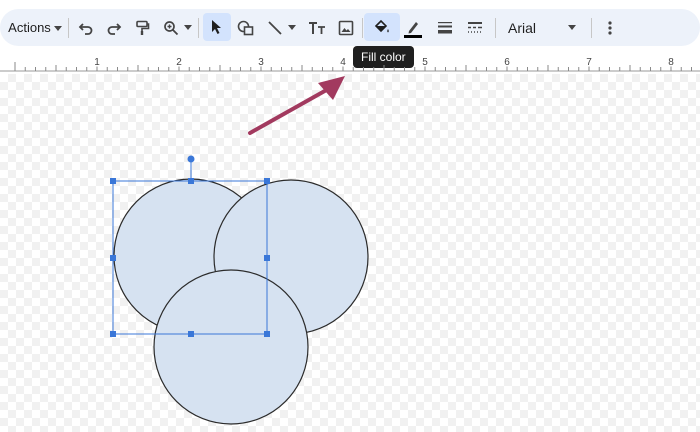  Describe the element at coordinates (425, 62) in the screenshot. I see `ruler-label: 5` at that location.